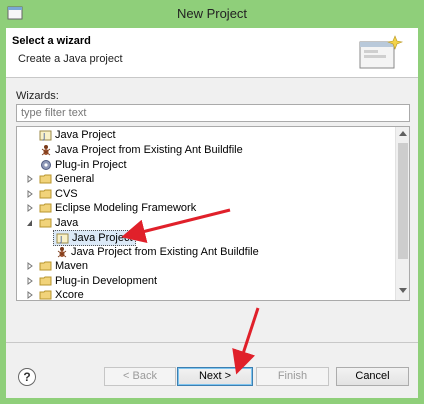 This screenshot has width=424, height=404. Describe the element at coordinates (403, 133) in the screenshot. I see `scroll-up-icon` at that location.